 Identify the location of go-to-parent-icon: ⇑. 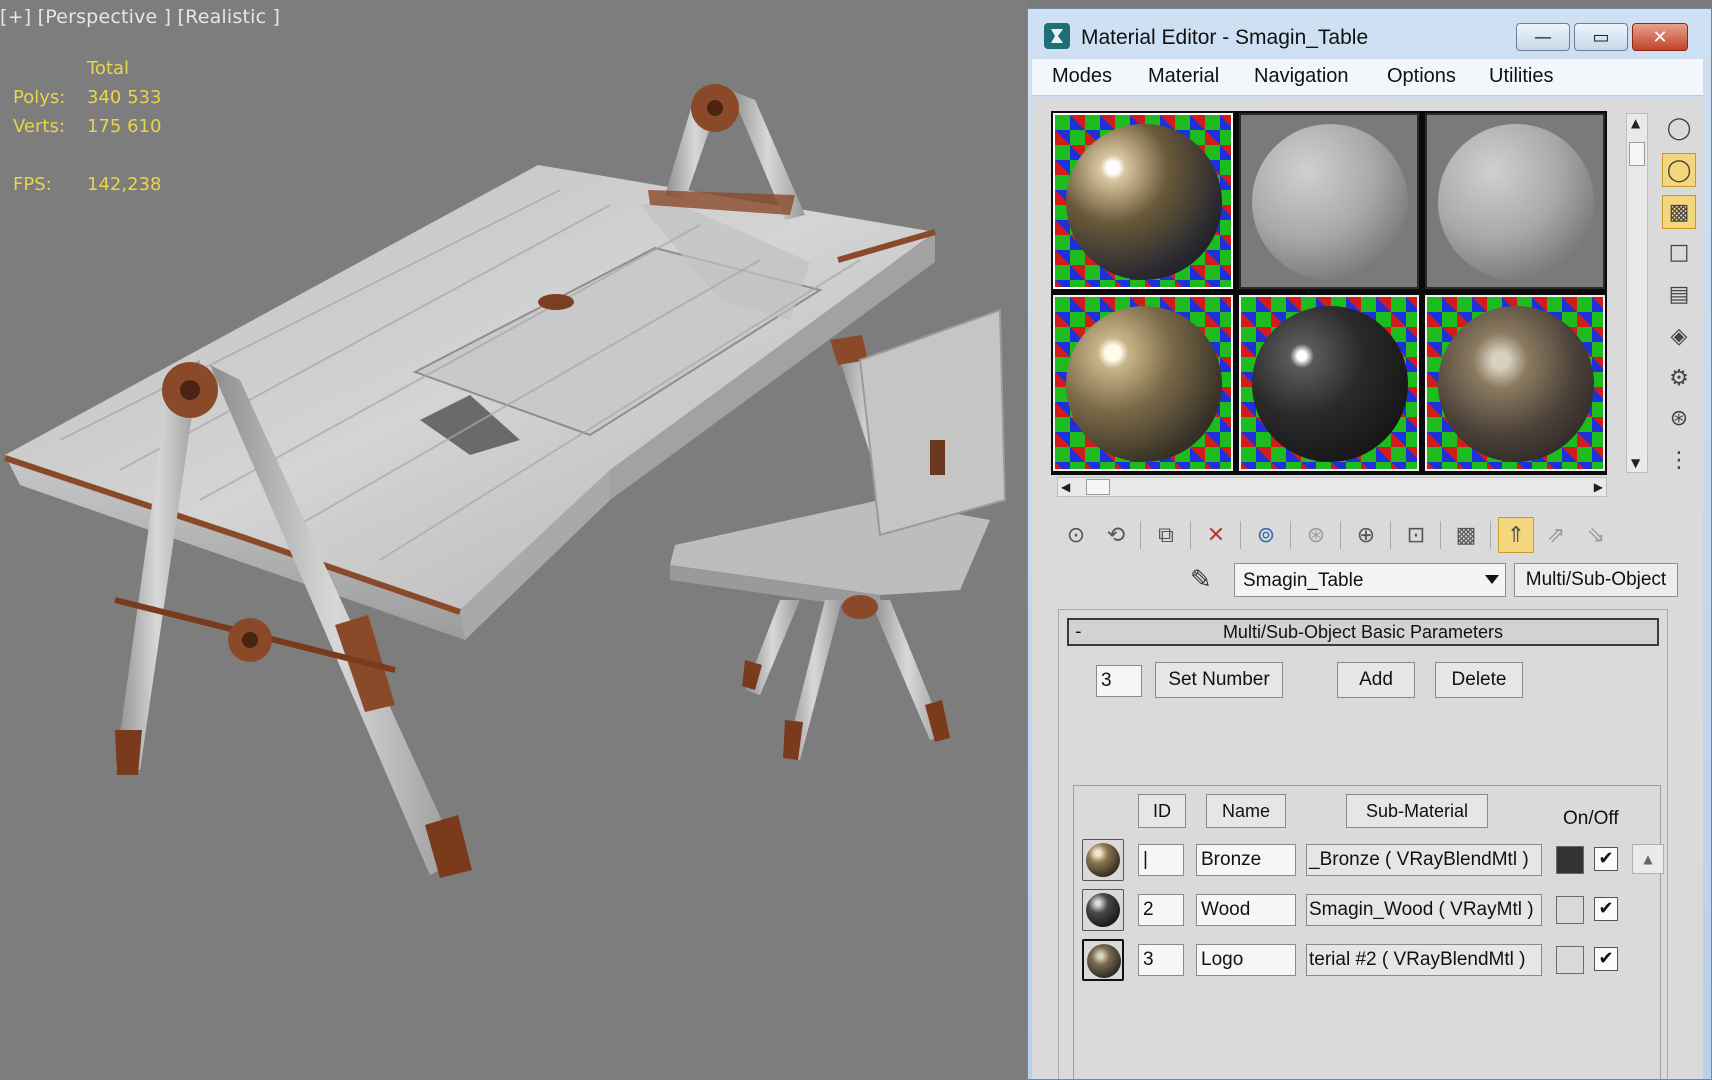
(1516, 535).